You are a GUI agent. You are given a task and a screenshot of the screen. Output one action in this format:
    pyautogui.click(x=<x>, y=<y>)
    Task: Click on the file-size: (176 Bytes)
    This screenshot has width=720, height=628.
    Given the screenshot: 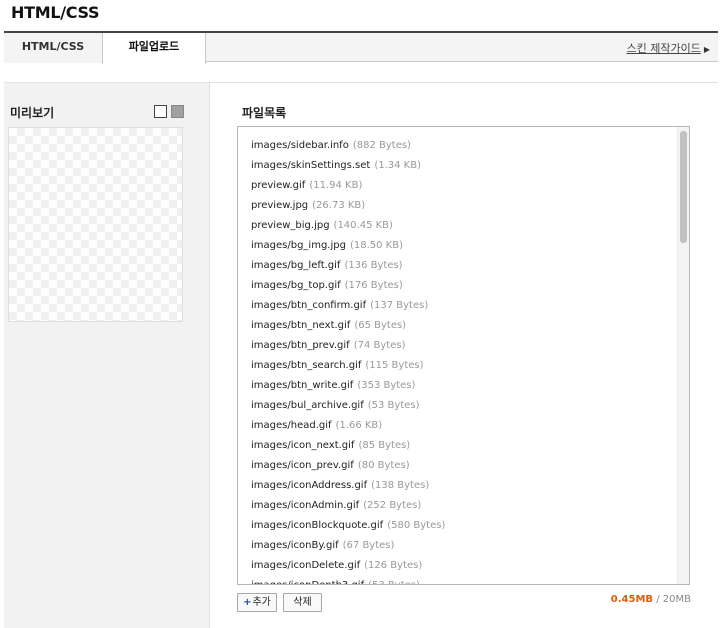 What is the action you would take?
    pyautogui.click(x=373, y=285)
    